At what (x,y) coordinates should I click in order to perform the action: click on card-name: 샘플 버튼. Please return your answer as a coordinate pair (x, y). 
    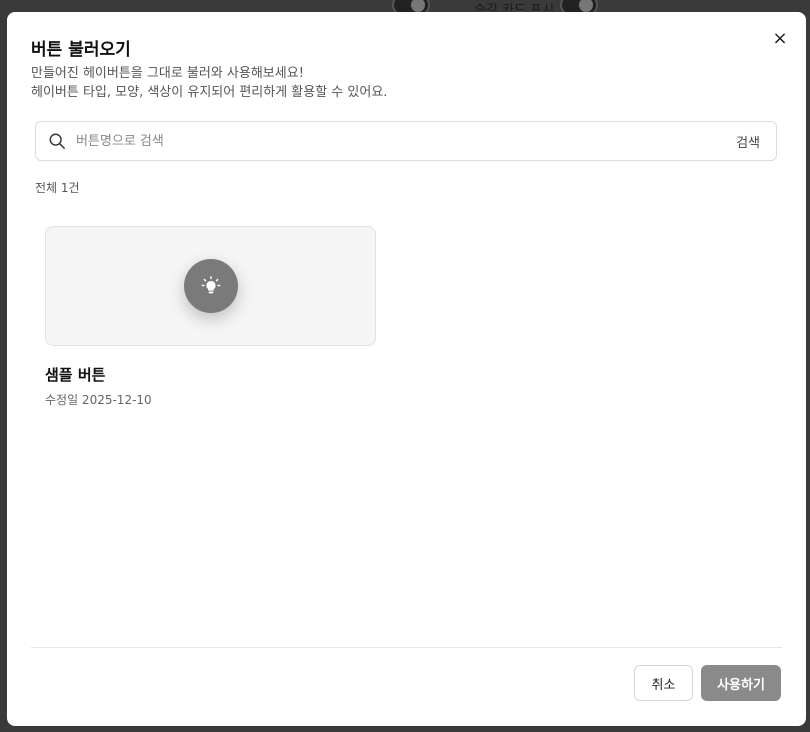
    Looking at the image, I should click on (75, 375).